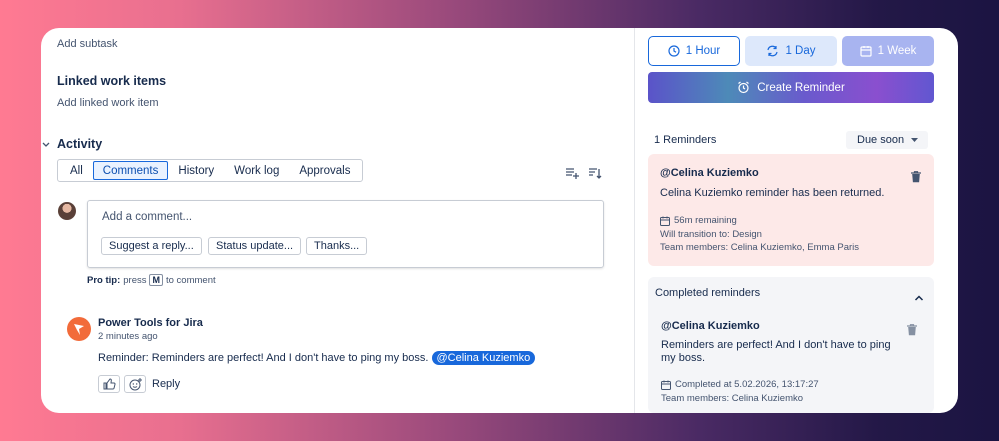  I want to click on one-week-button: 1 Week, so click(888, 51).